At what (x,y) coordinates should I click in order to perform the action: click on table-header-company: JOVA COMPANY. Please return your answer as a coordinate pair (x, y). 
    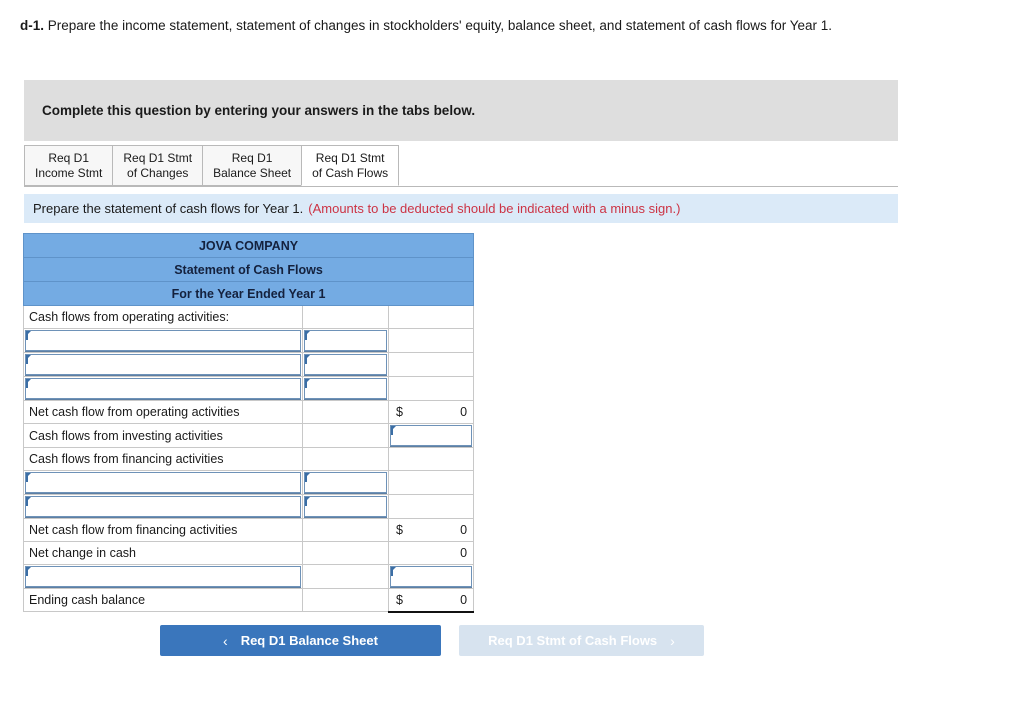
    Looking at the image, I should click on (248, 245).